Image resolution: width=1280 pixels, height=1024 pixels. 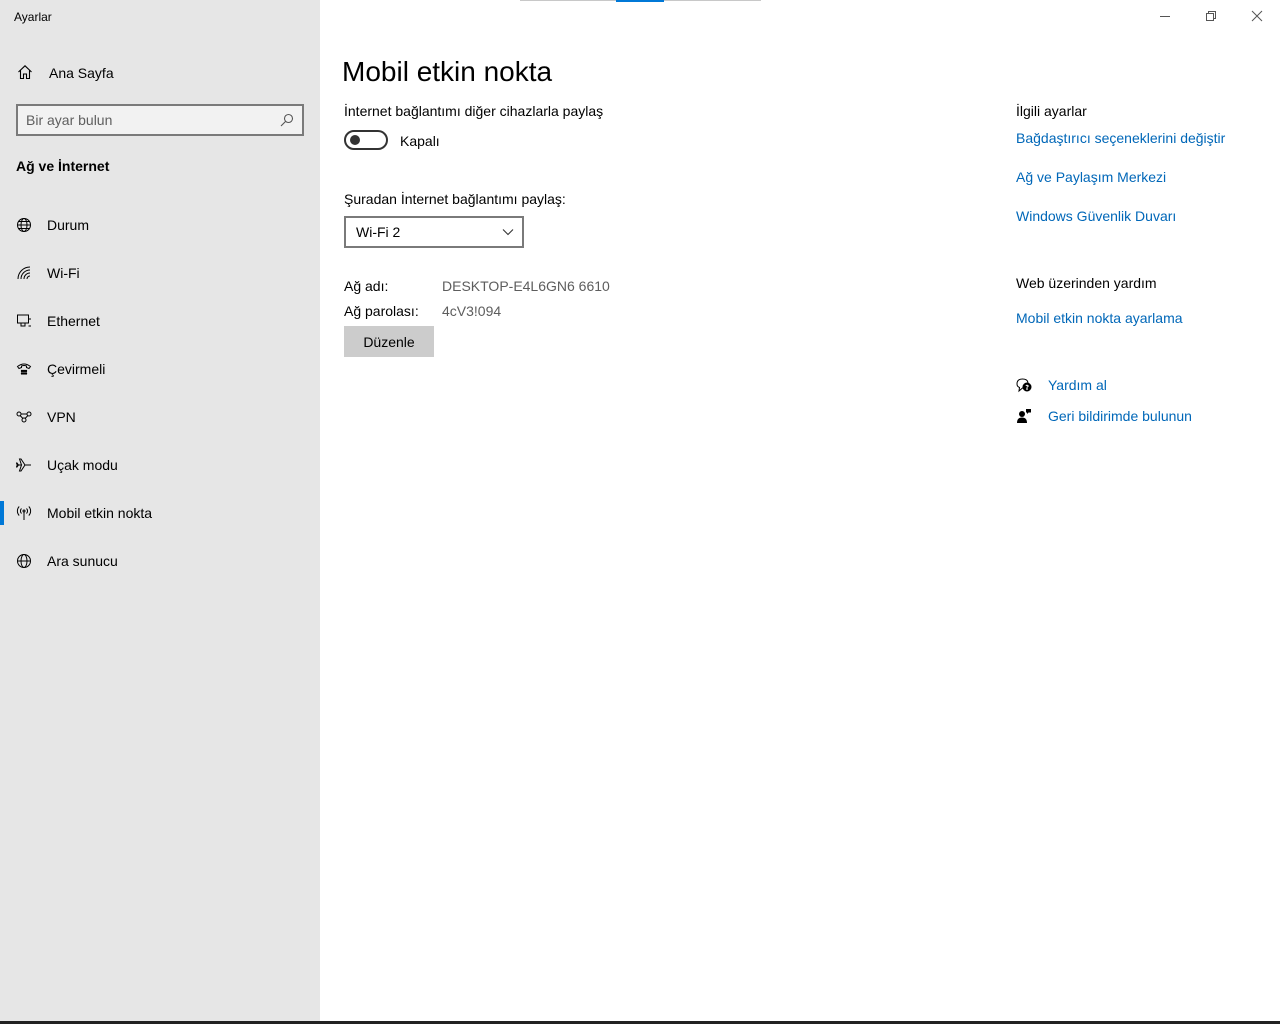 I want to click on network-sharing-center-link: Ağ ve Paylaşım Merkezi, so click(x=1091, y=177).